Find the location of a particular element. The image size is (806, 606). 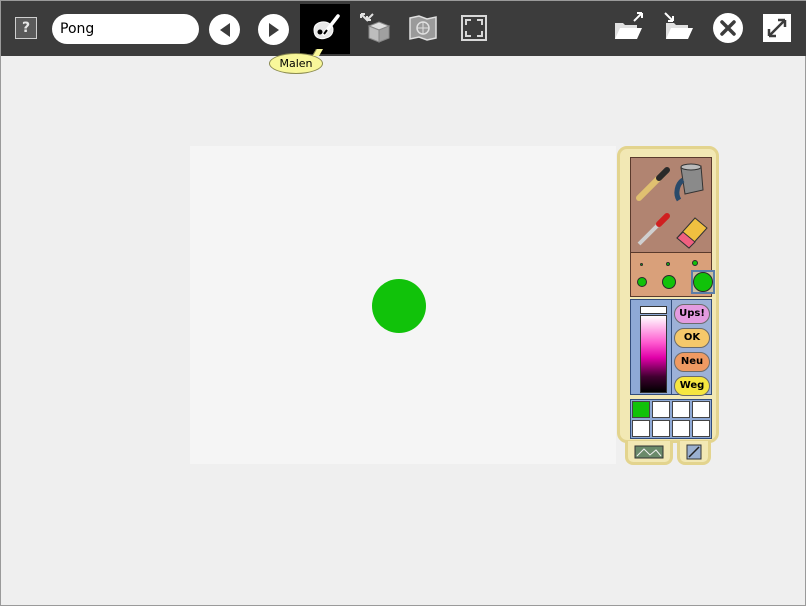

open-folder-icon is located at coordinates (629, 25).